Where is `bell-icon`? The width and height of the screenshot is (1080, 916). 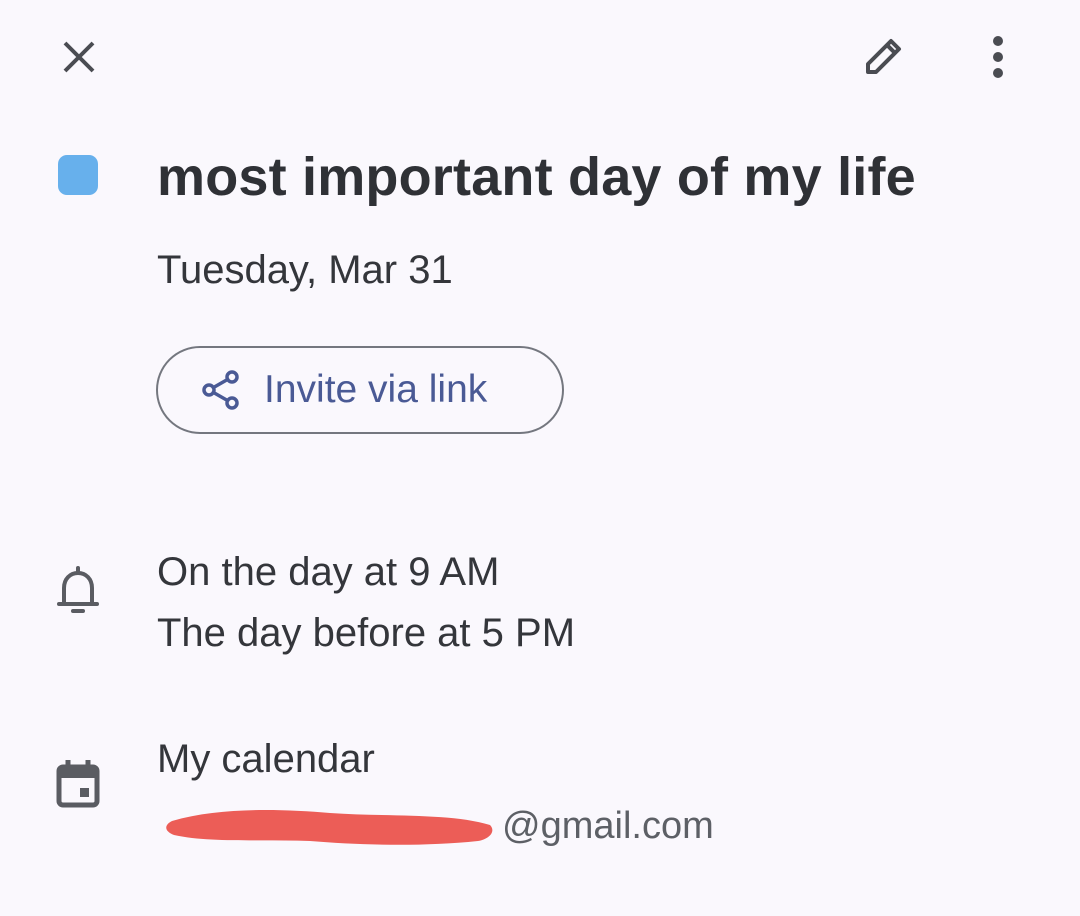 bell-icon is located at coordinates (78, 591).